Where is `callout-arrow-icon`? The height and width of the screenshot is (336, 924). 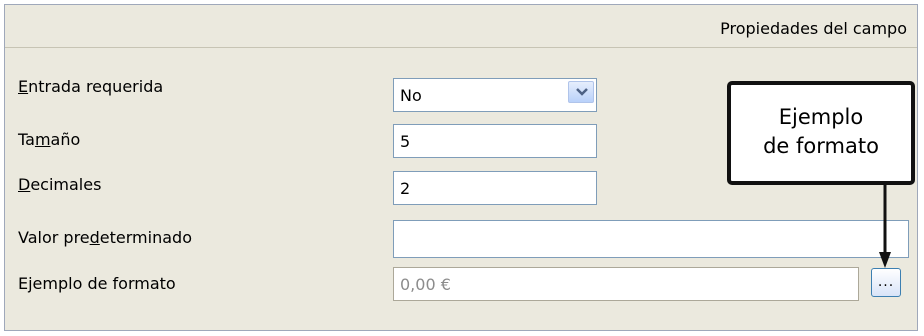 callout-arrow-icon is located at coordinates (885, 225).